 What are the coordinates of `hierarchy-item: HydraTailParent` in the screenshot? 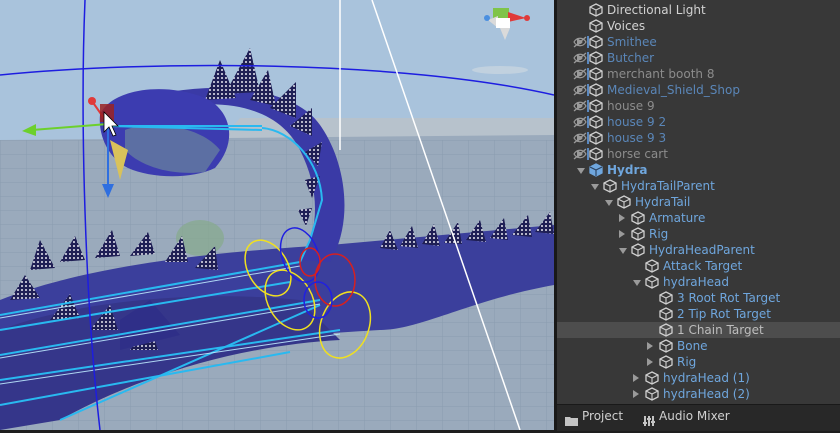 It's located at (698, 186).